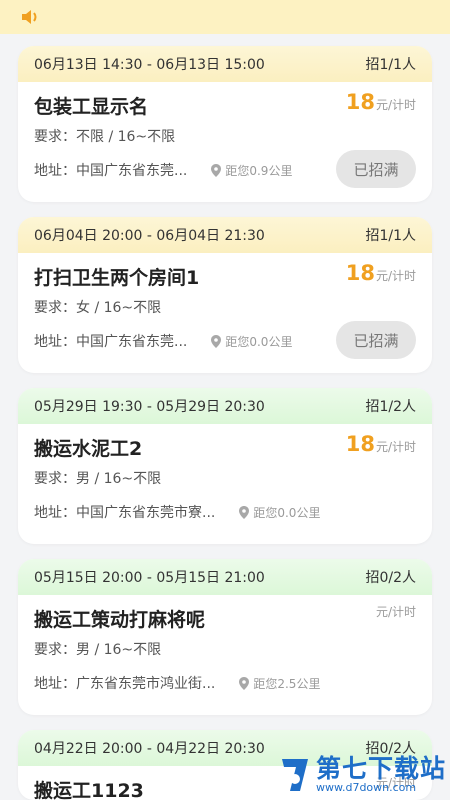 The image size is (450, 800). I want to click on distance: 距您2.5公里, so click(279, 683).